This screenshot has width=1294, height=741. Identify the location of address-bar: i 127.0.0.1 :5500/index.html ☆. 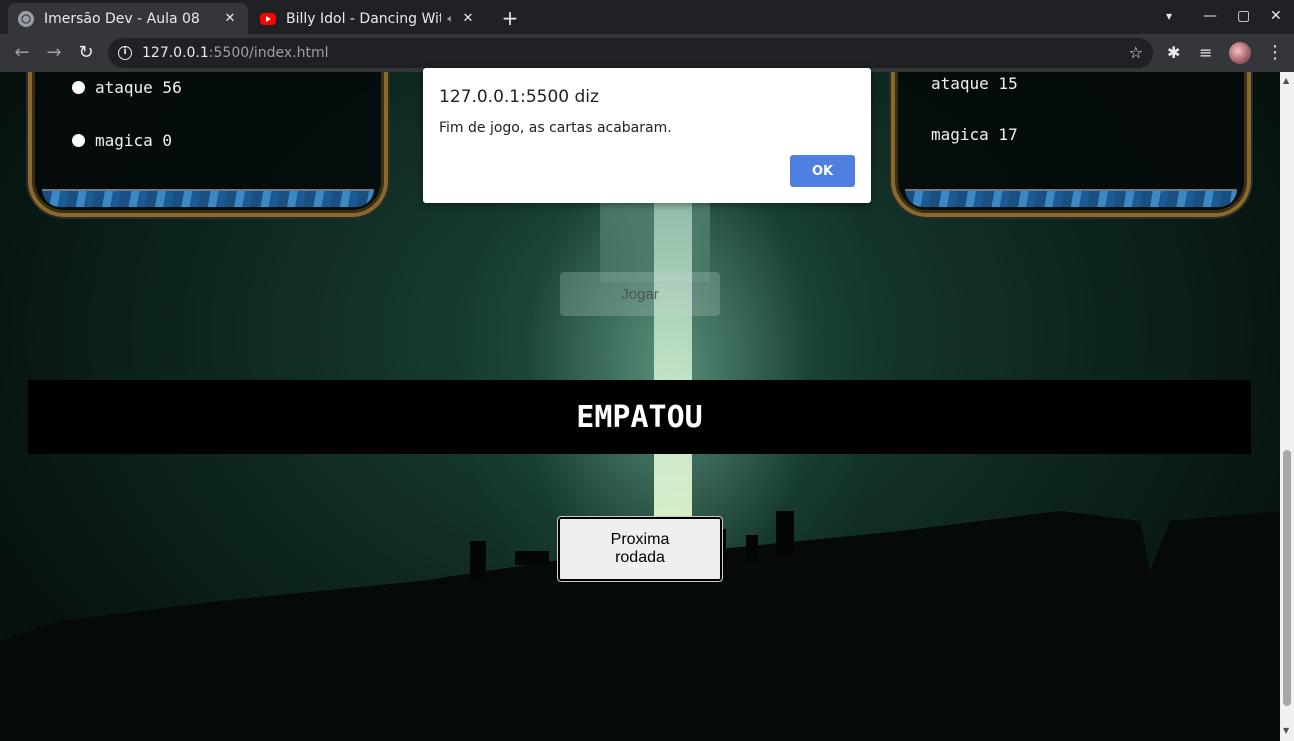
(630, 53).